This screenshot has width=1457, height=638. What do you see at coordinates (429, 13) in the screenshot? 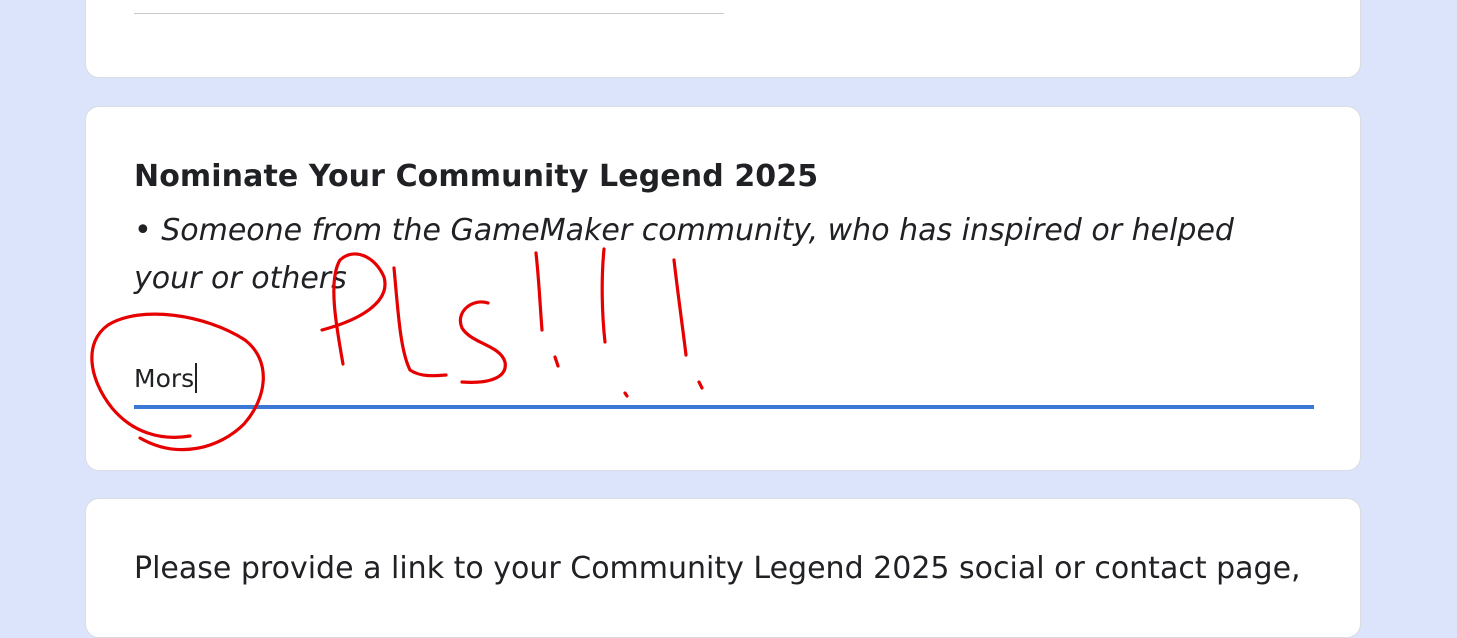
I see `previous-answer-underline` at bounding box center [429, 13].